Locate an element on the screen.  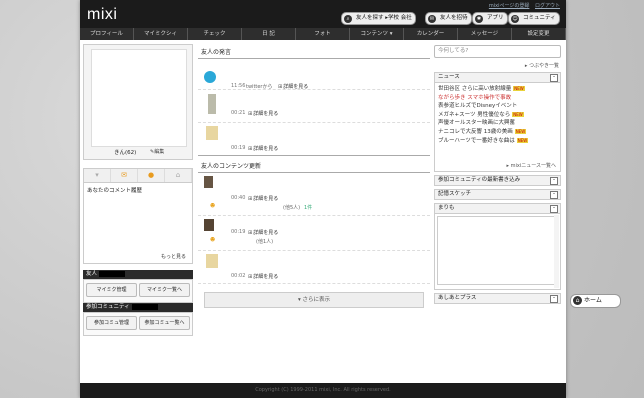
marimo-box is located at coordinates (497, 252).